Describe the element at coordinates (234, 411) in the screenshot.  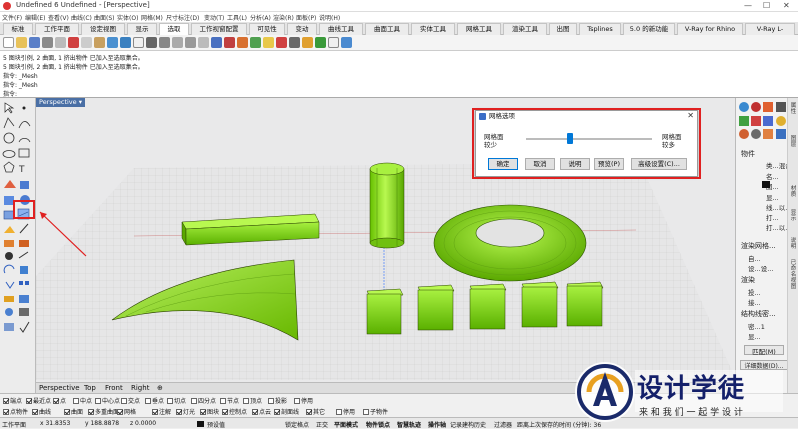
I see `filter-option-8: 控制点` at that location.